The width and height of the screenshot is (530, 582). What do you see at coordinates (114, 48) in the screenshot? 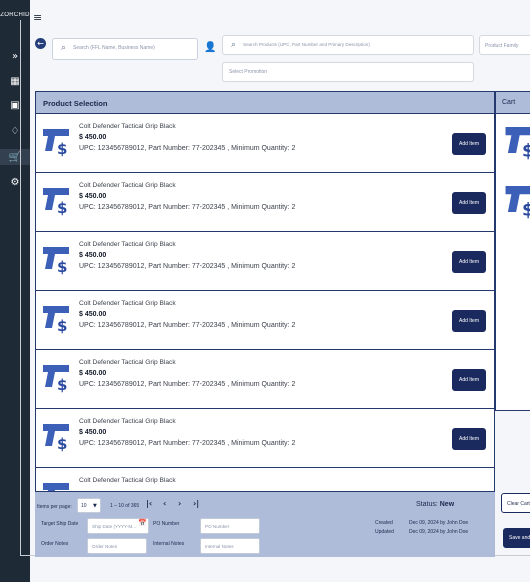
I see `customer-search-placeholder: Search (FFL Name, Business Name)` at bounding box center [114, 48].